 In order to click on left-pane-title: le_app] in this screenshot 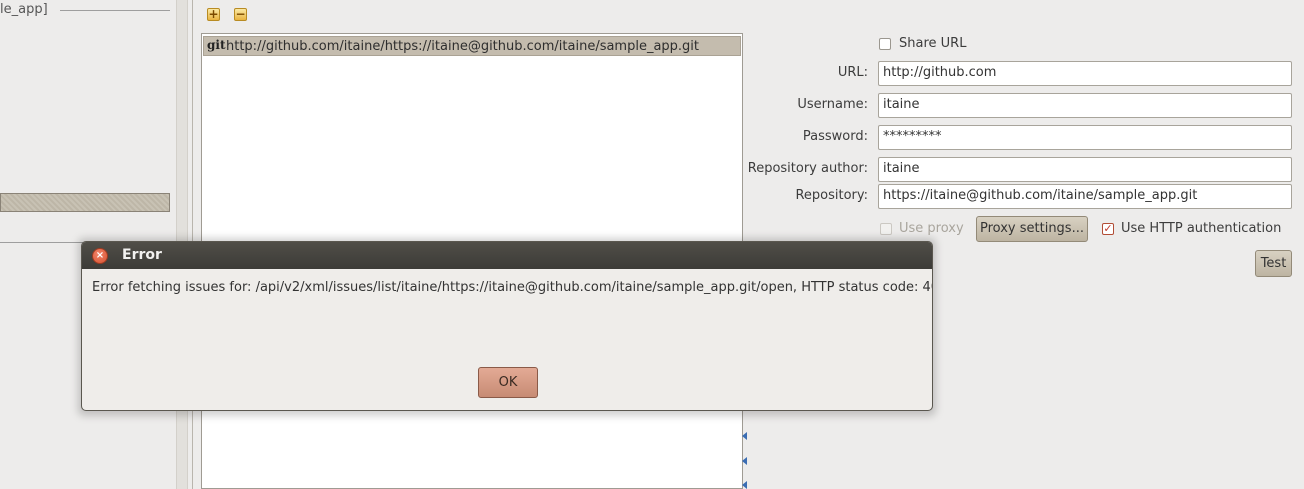, I will do `click(24, 9)`.